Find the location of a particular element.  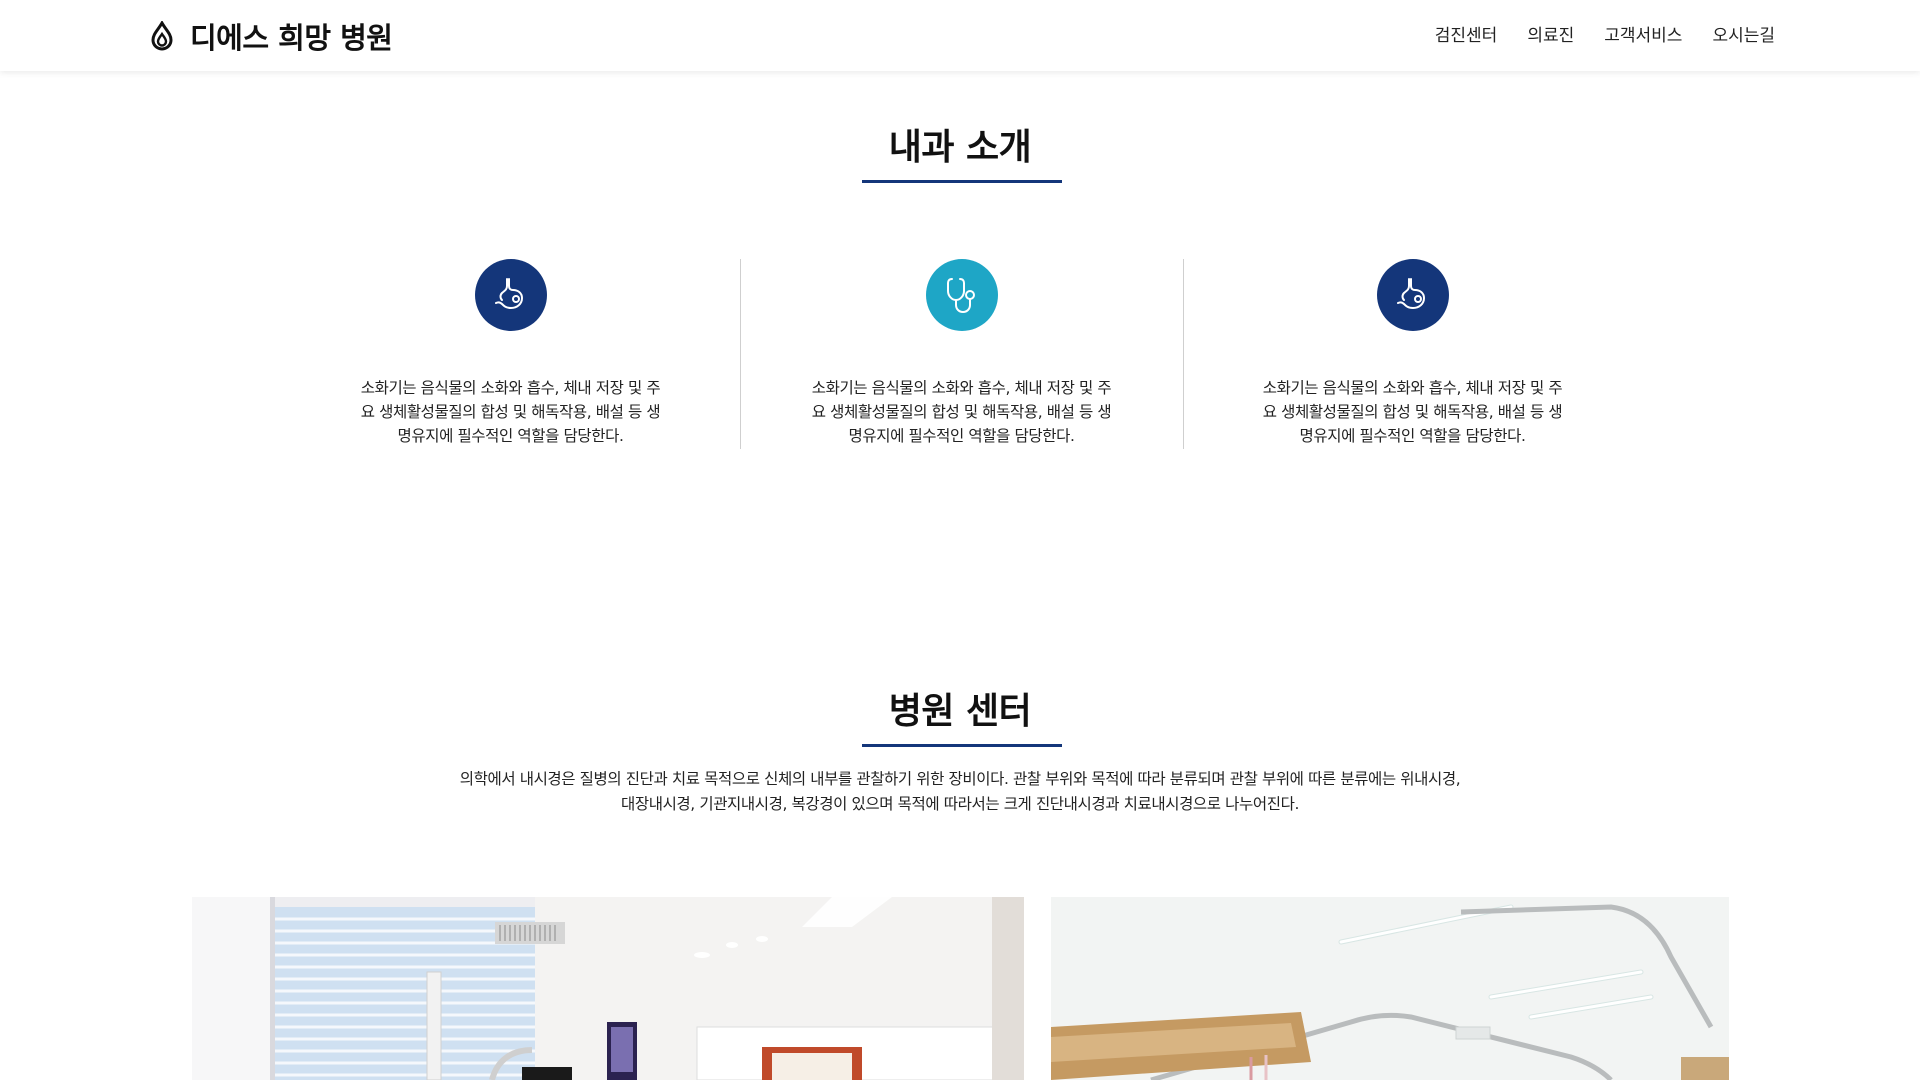

nav-item-customer-service: 고객서비스 is located at coordinates (1643, 36).